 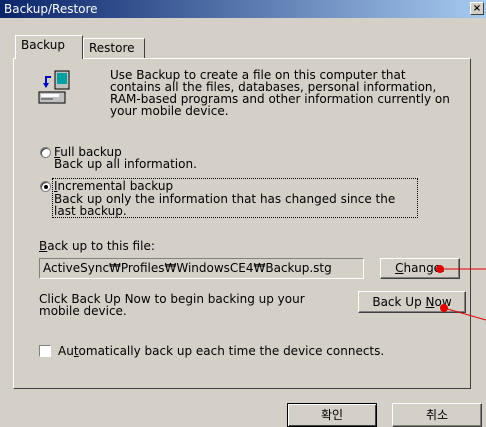 What do you see at coordinates (463, 294) in the screenshot?
I see `annotation-callout-lines` at bounding box center [463, 294].